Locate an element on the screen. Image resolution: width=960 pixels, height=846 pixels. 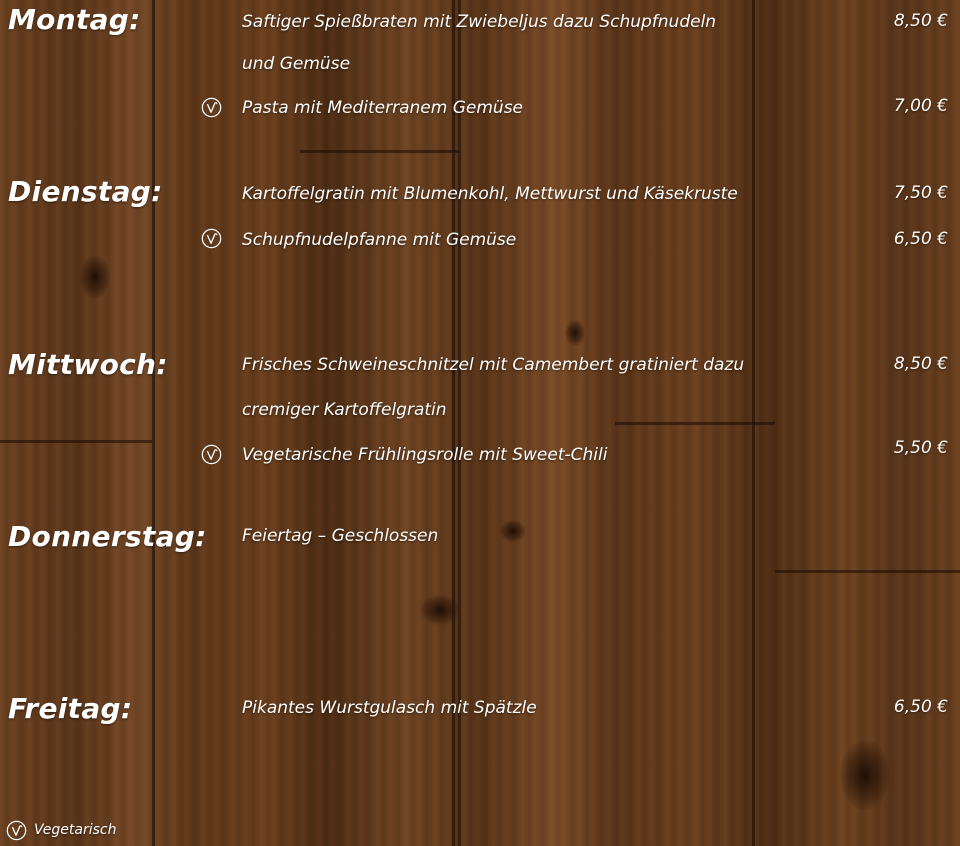
price-montag-1: 8,50 € is located at coordinates (920, 21).